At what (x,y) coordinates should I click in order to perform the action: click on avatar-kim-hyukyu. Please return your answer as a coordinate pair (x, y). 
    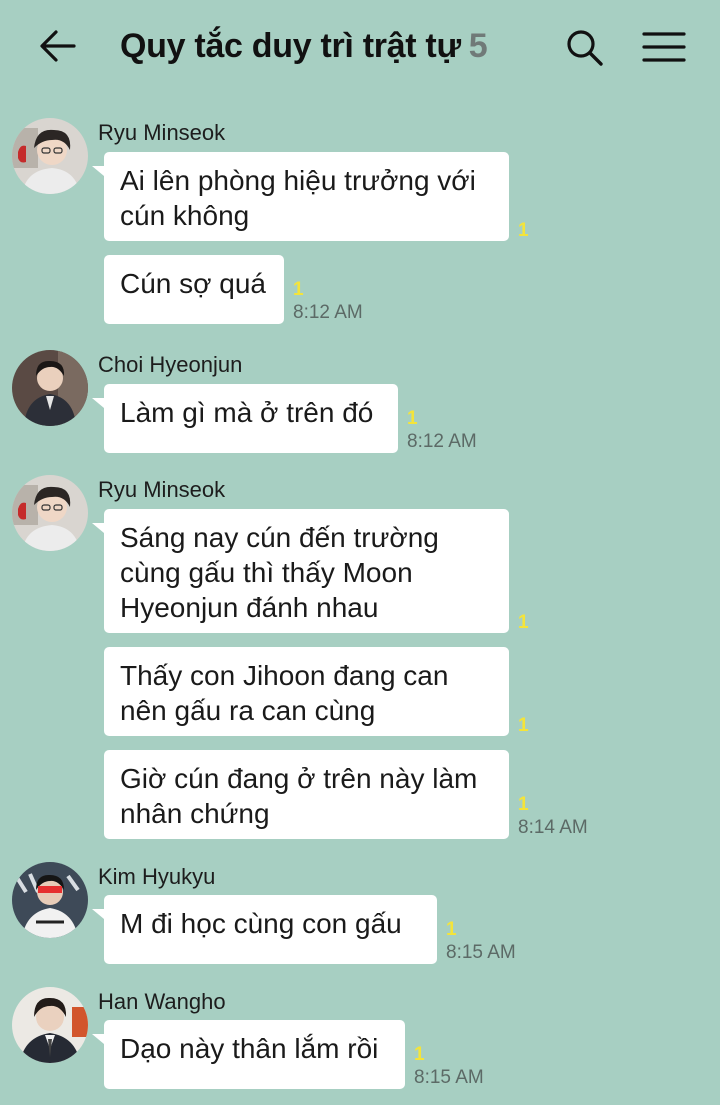
    Looking at the image, I should click on (50, 900).